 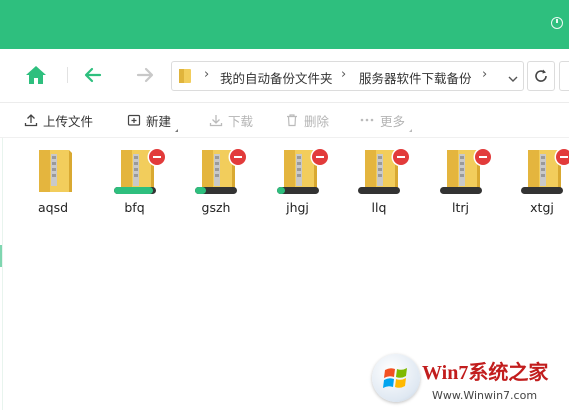 What do you see at coordinates (393, 121) in the screenshot?
I see `more-label: 更多` at bounding box center [393, 121].